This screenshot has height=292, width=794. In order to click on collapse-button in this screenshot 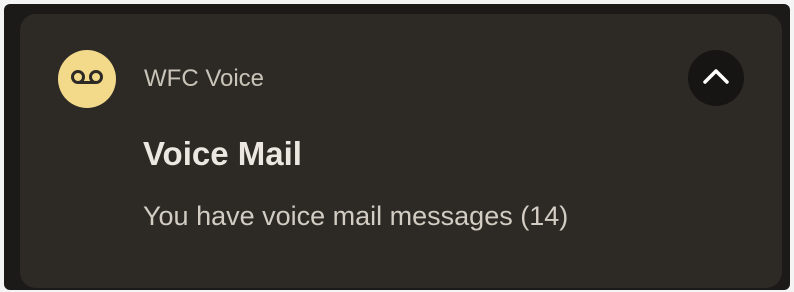, I will do `click(716, 78)`.